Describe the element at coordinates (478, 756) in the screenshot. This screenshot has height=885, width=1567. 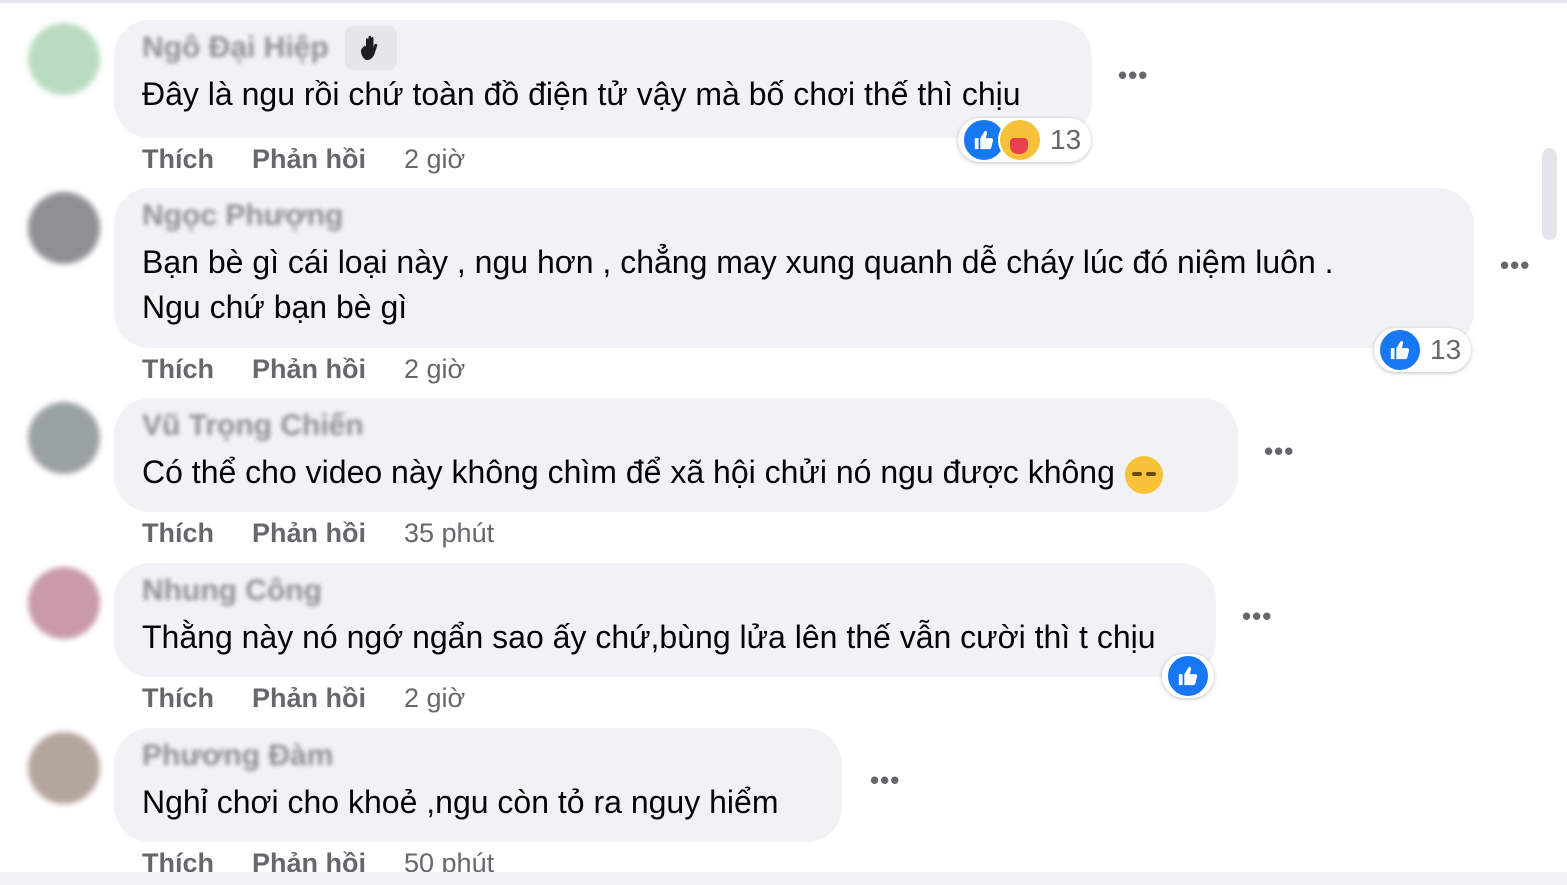
I see `comment-author-row: Phương Đàm` at that location.